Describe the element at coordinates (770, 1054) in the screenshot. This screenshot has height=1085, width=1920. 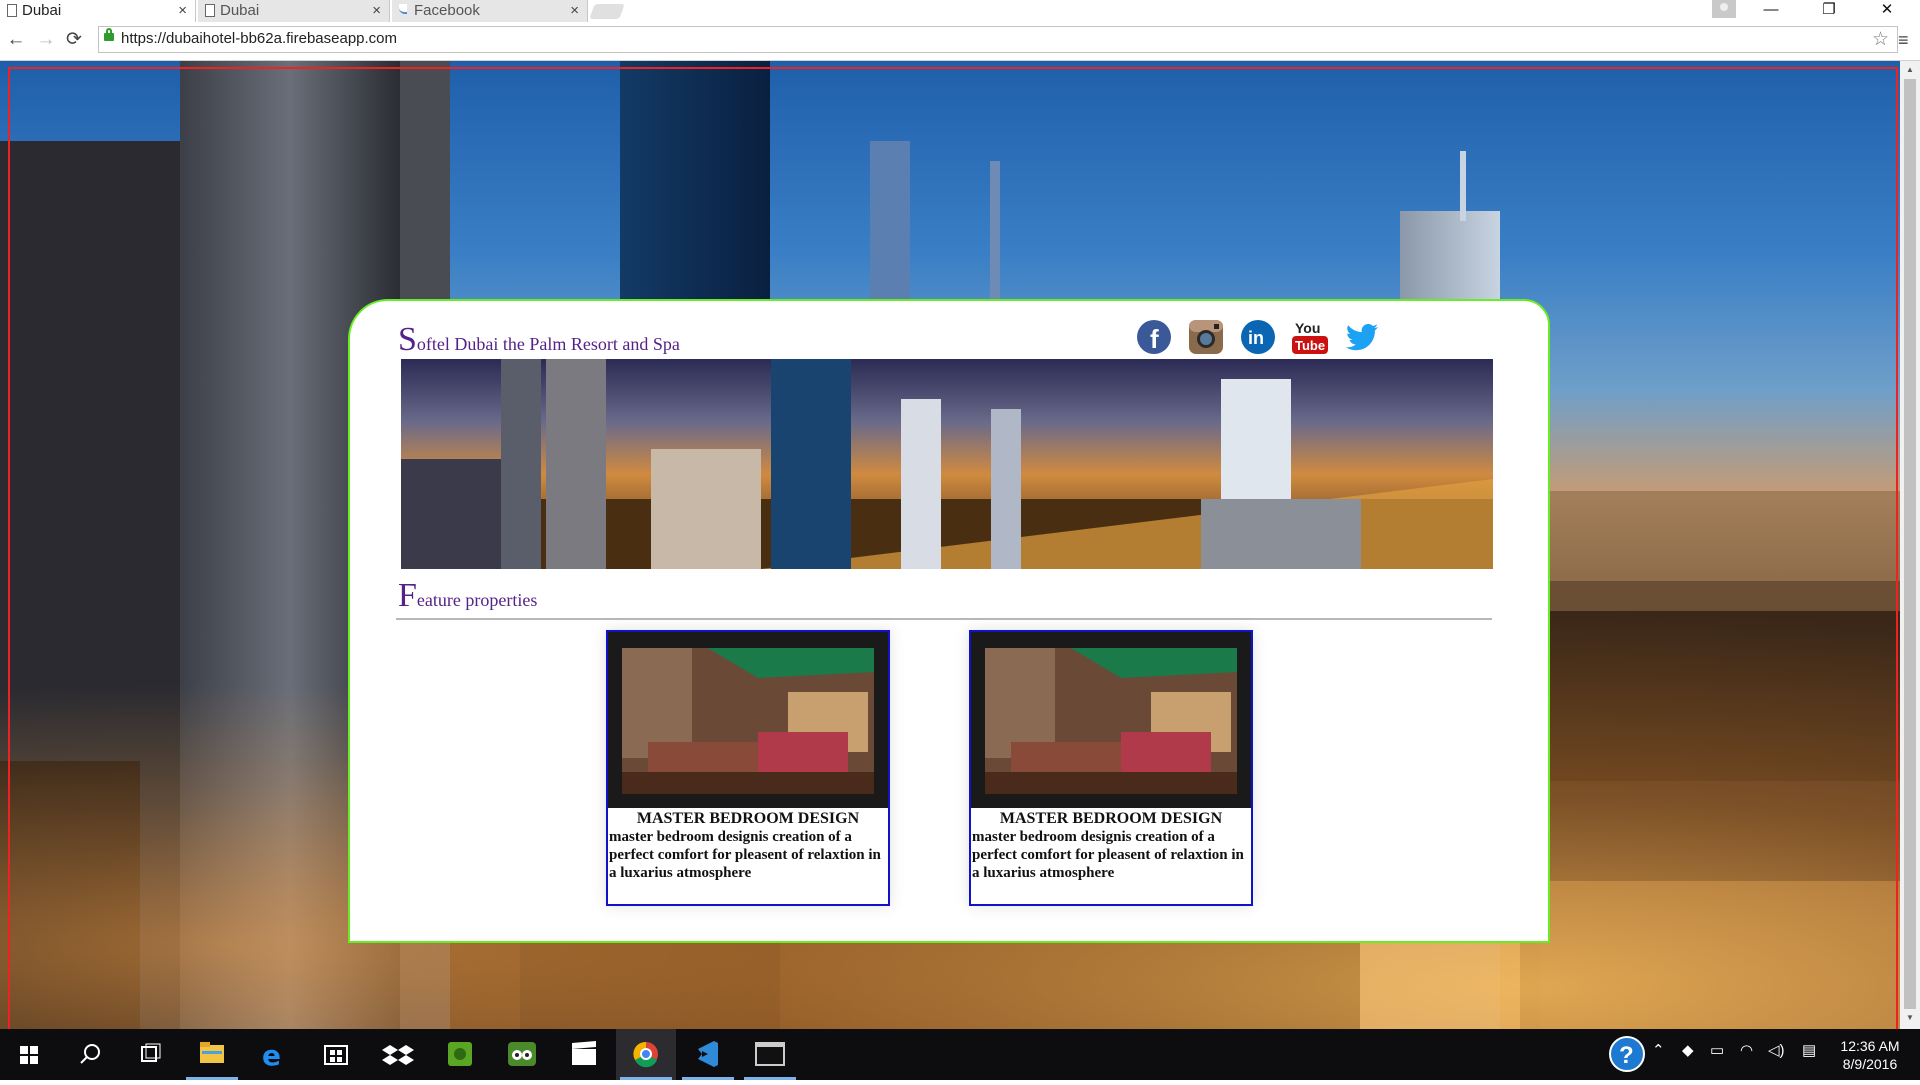
I see `terminal-icon` at that location.